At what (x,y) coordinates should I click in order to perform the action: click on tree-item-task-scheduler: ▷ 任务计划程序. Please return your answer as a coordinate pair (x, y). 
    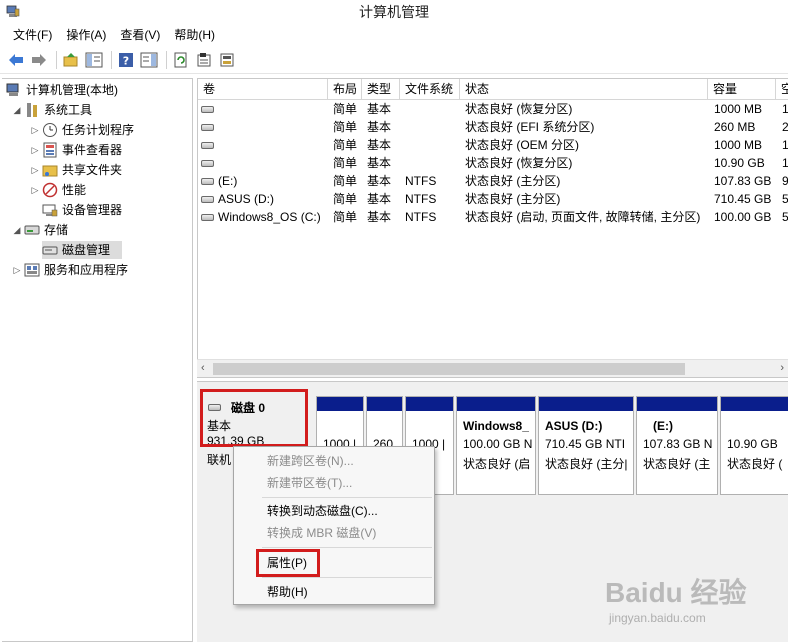
    Looking at the image, I should click on (82, 130).